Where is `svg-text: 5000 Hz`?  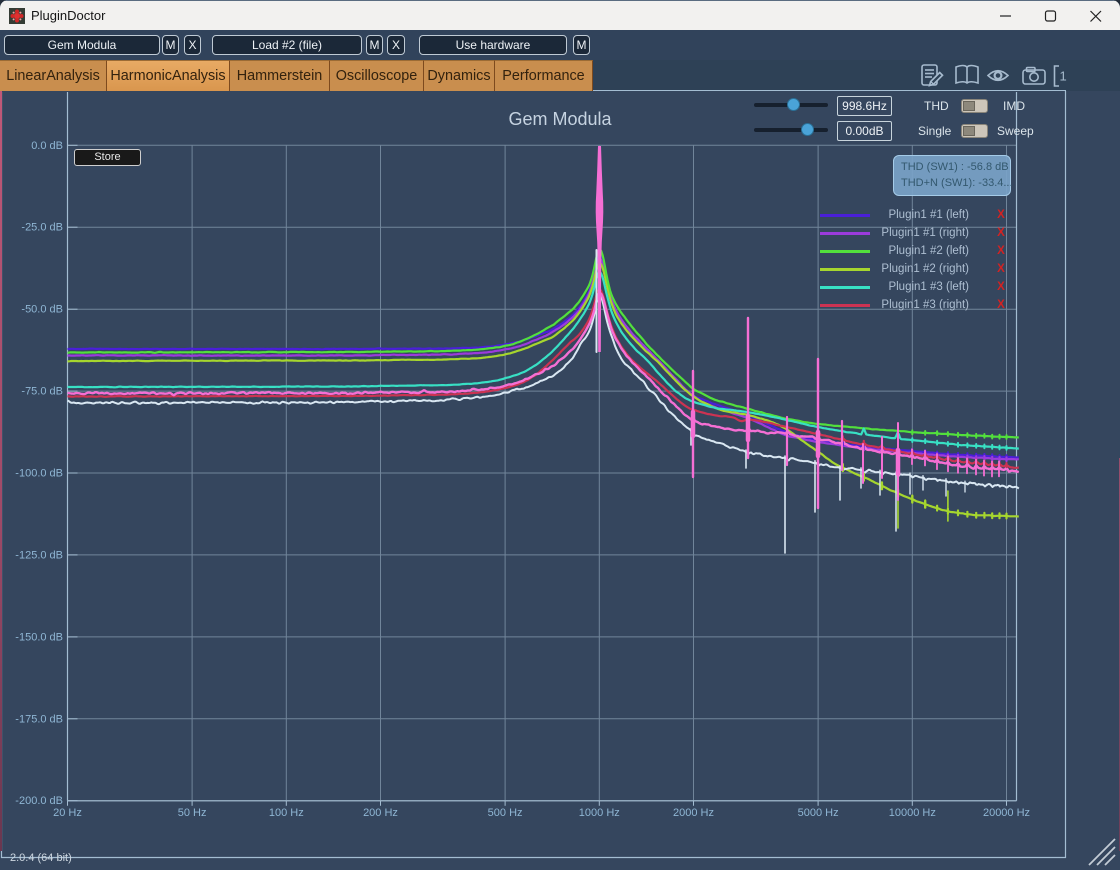
svg-text: 5000 Hz is located at coordinates (818, 813).